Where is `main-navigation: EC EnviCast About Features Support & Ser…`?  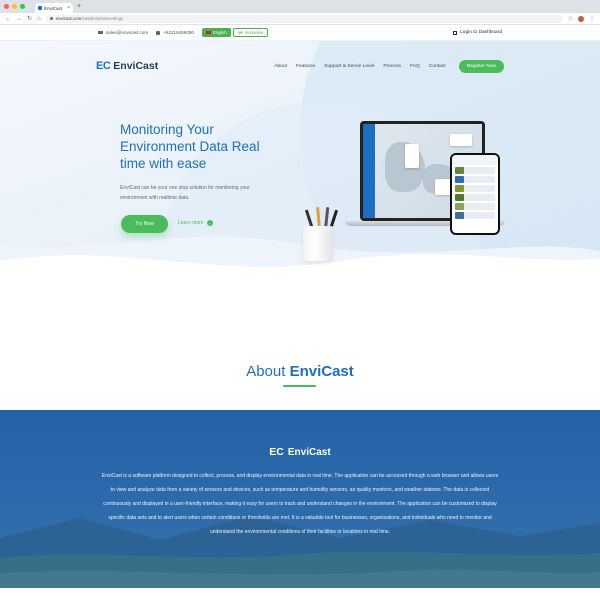
main-navigation: EC EnviCast About Features Support & Ser… is located at coordinates (300, 66).